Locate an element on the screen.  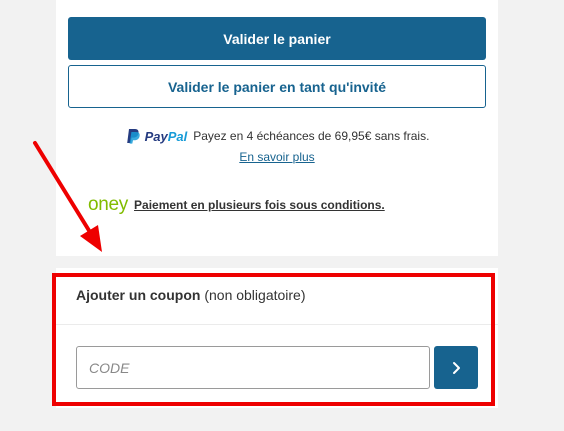
paypal-logo-part2: Pal is located at coordinates (177, 136).